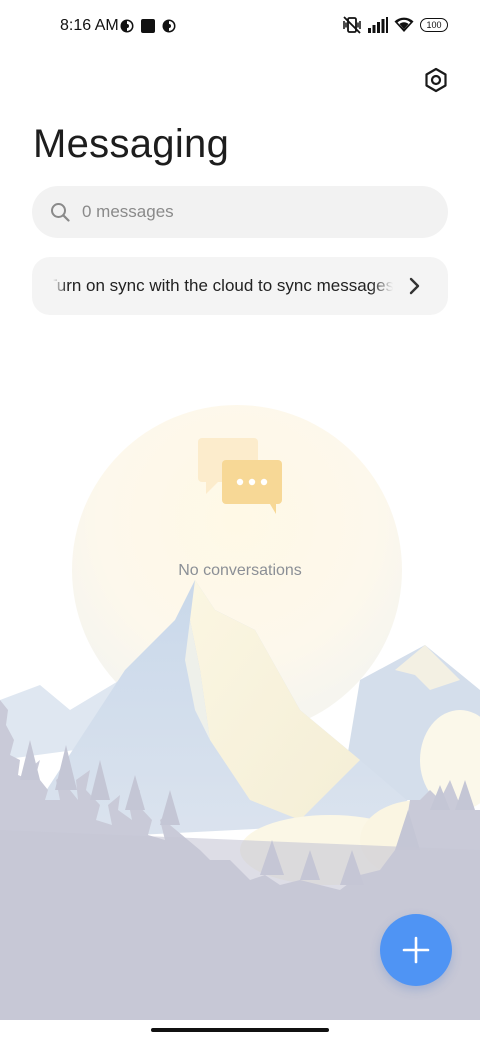 Image resolution: width=480 pixels, height=1040 pixels. Describe the element at coordinates (60, 212) in the screenshot. I see `search-icon` at that location.